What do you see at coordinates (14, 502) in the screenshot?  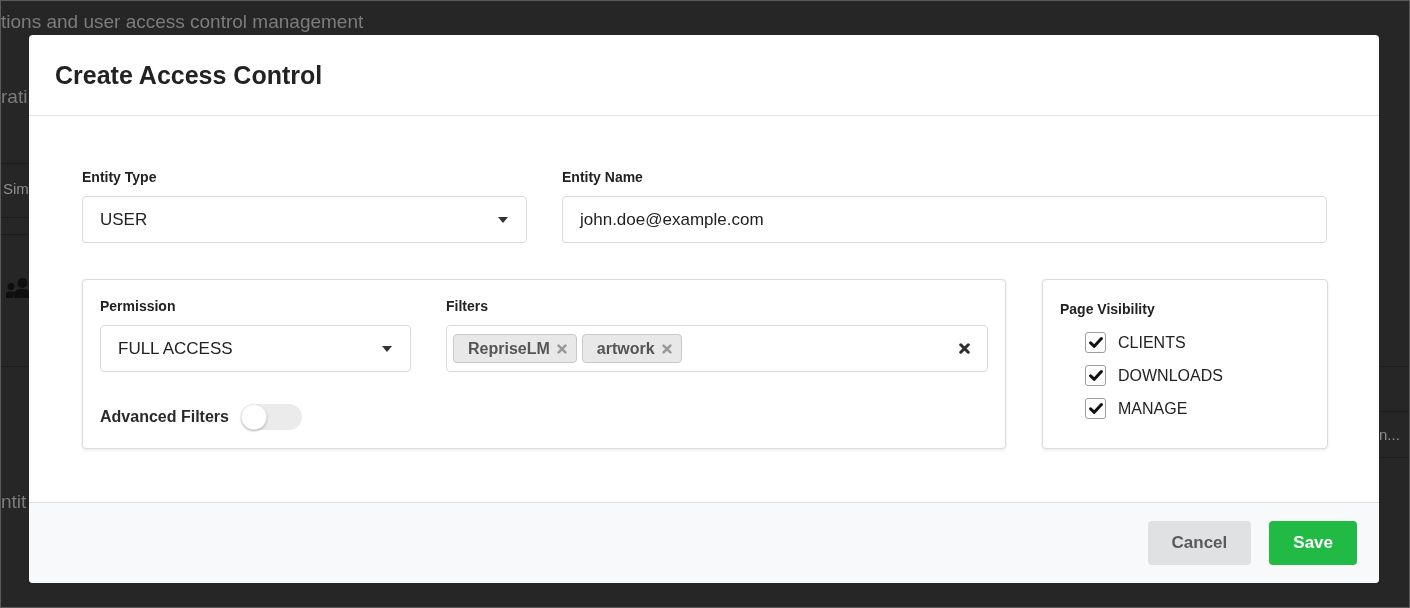 I see `background-text: ntit` at bounding box center [14, 502].